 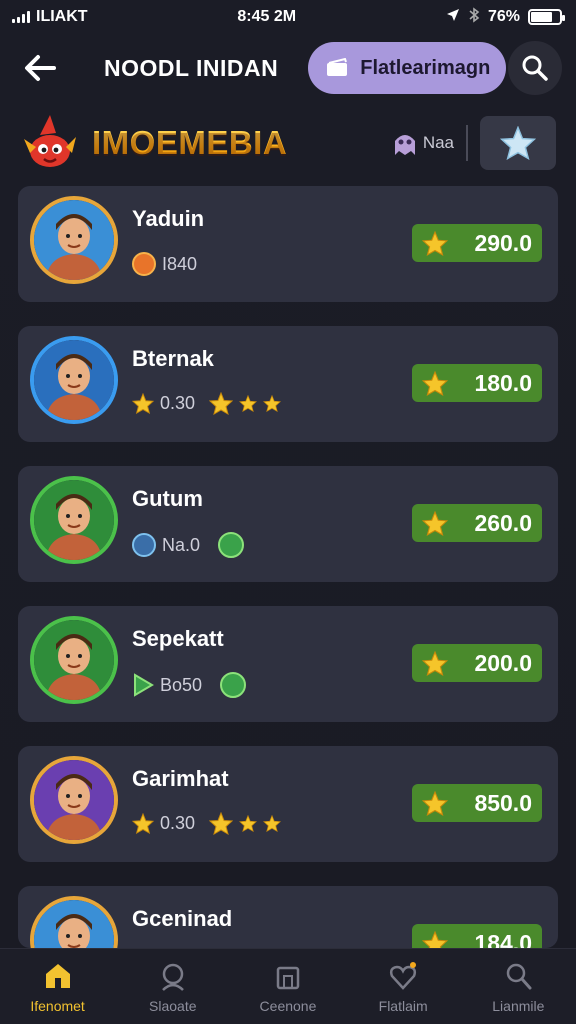 I want to click on nav-item-heart: Flatlaim, so click(x=403, y=987).